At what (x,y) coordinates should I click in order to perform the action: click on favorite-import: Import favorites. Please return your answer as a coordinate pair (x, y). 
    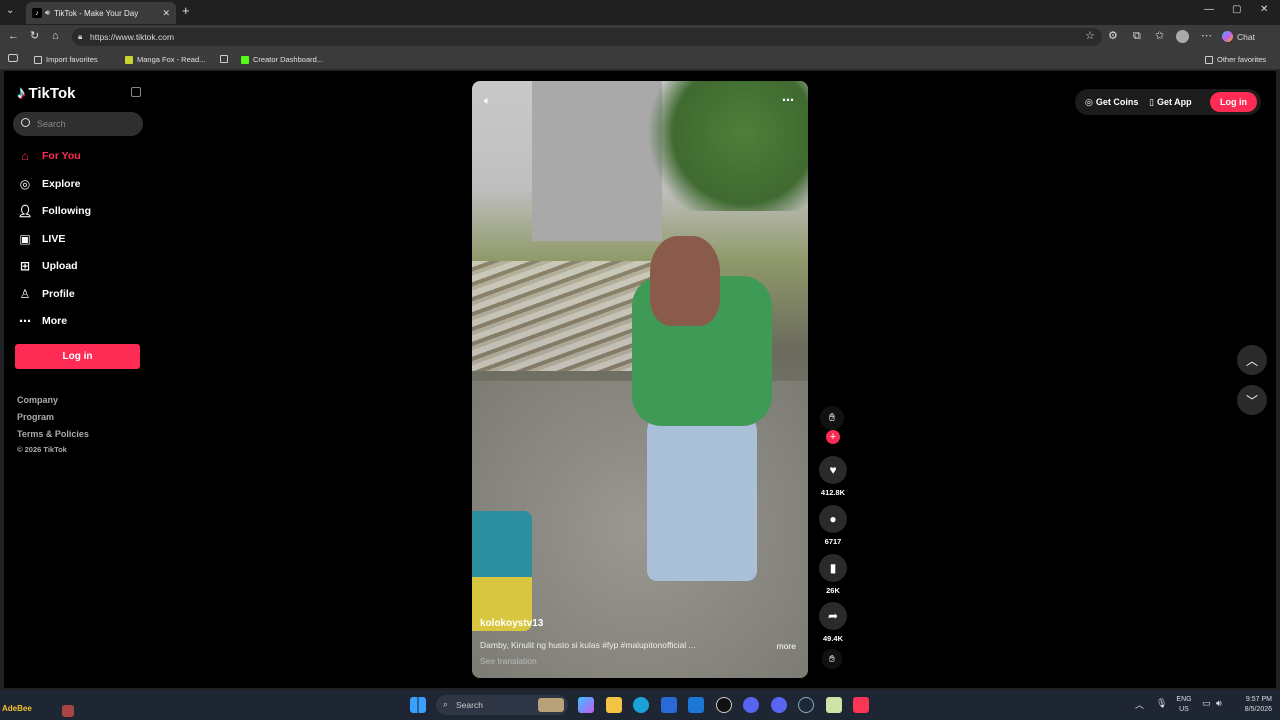
    Looking at the image, I should click on (66, 59).